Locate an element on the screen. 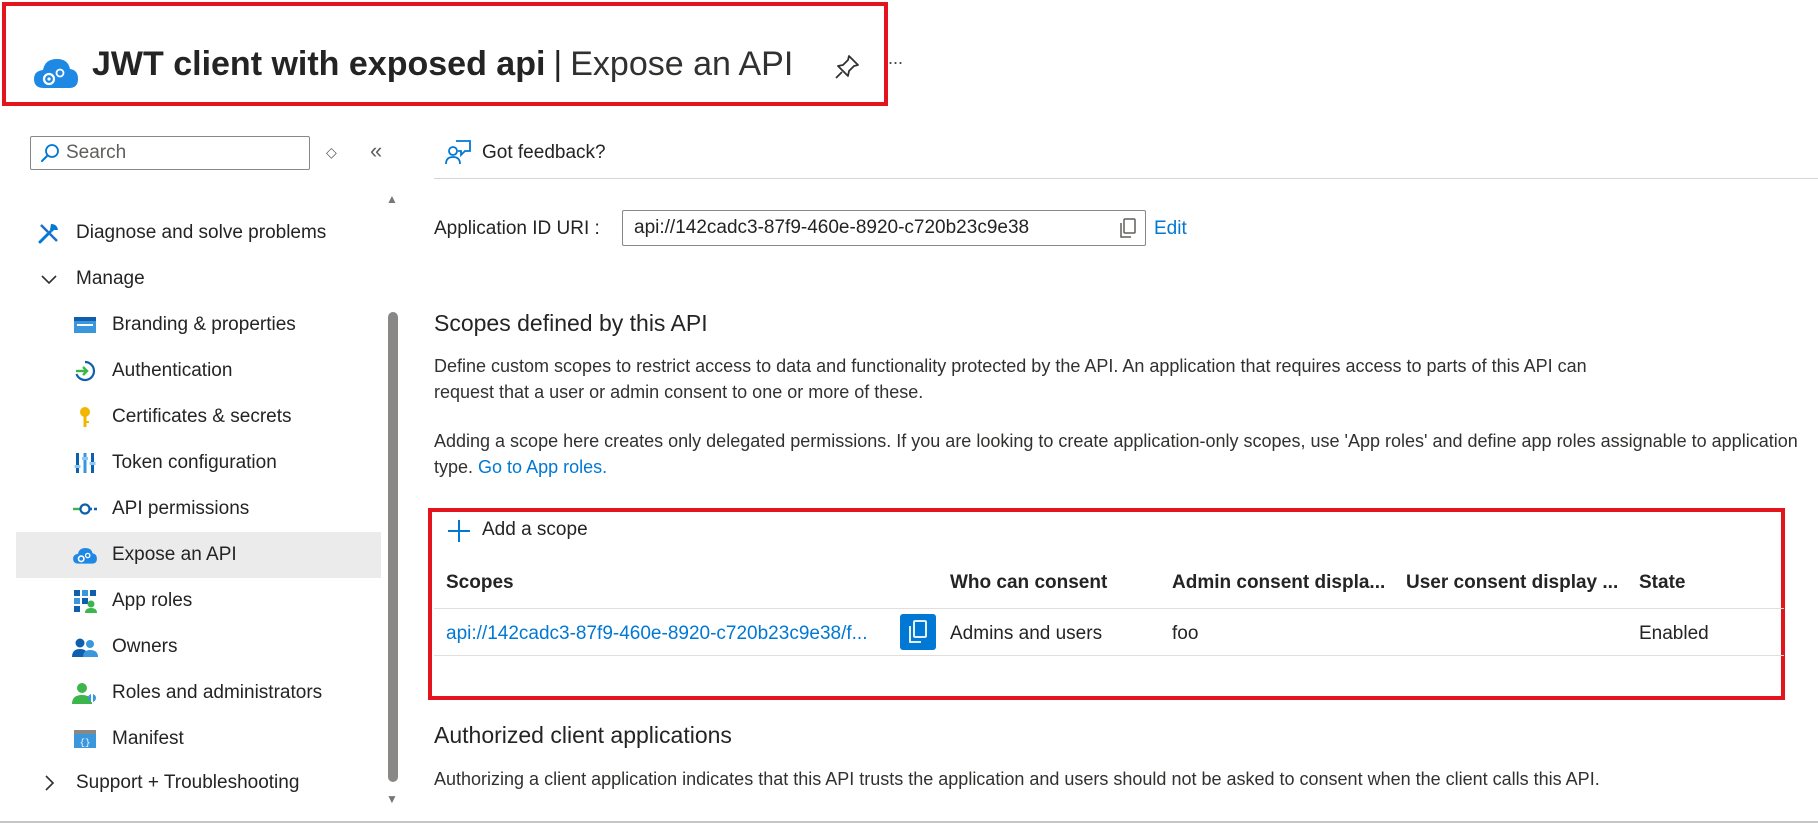 This screenshot has width=1818, height=826. copy-scope-button is located at coordinates (918, 632).